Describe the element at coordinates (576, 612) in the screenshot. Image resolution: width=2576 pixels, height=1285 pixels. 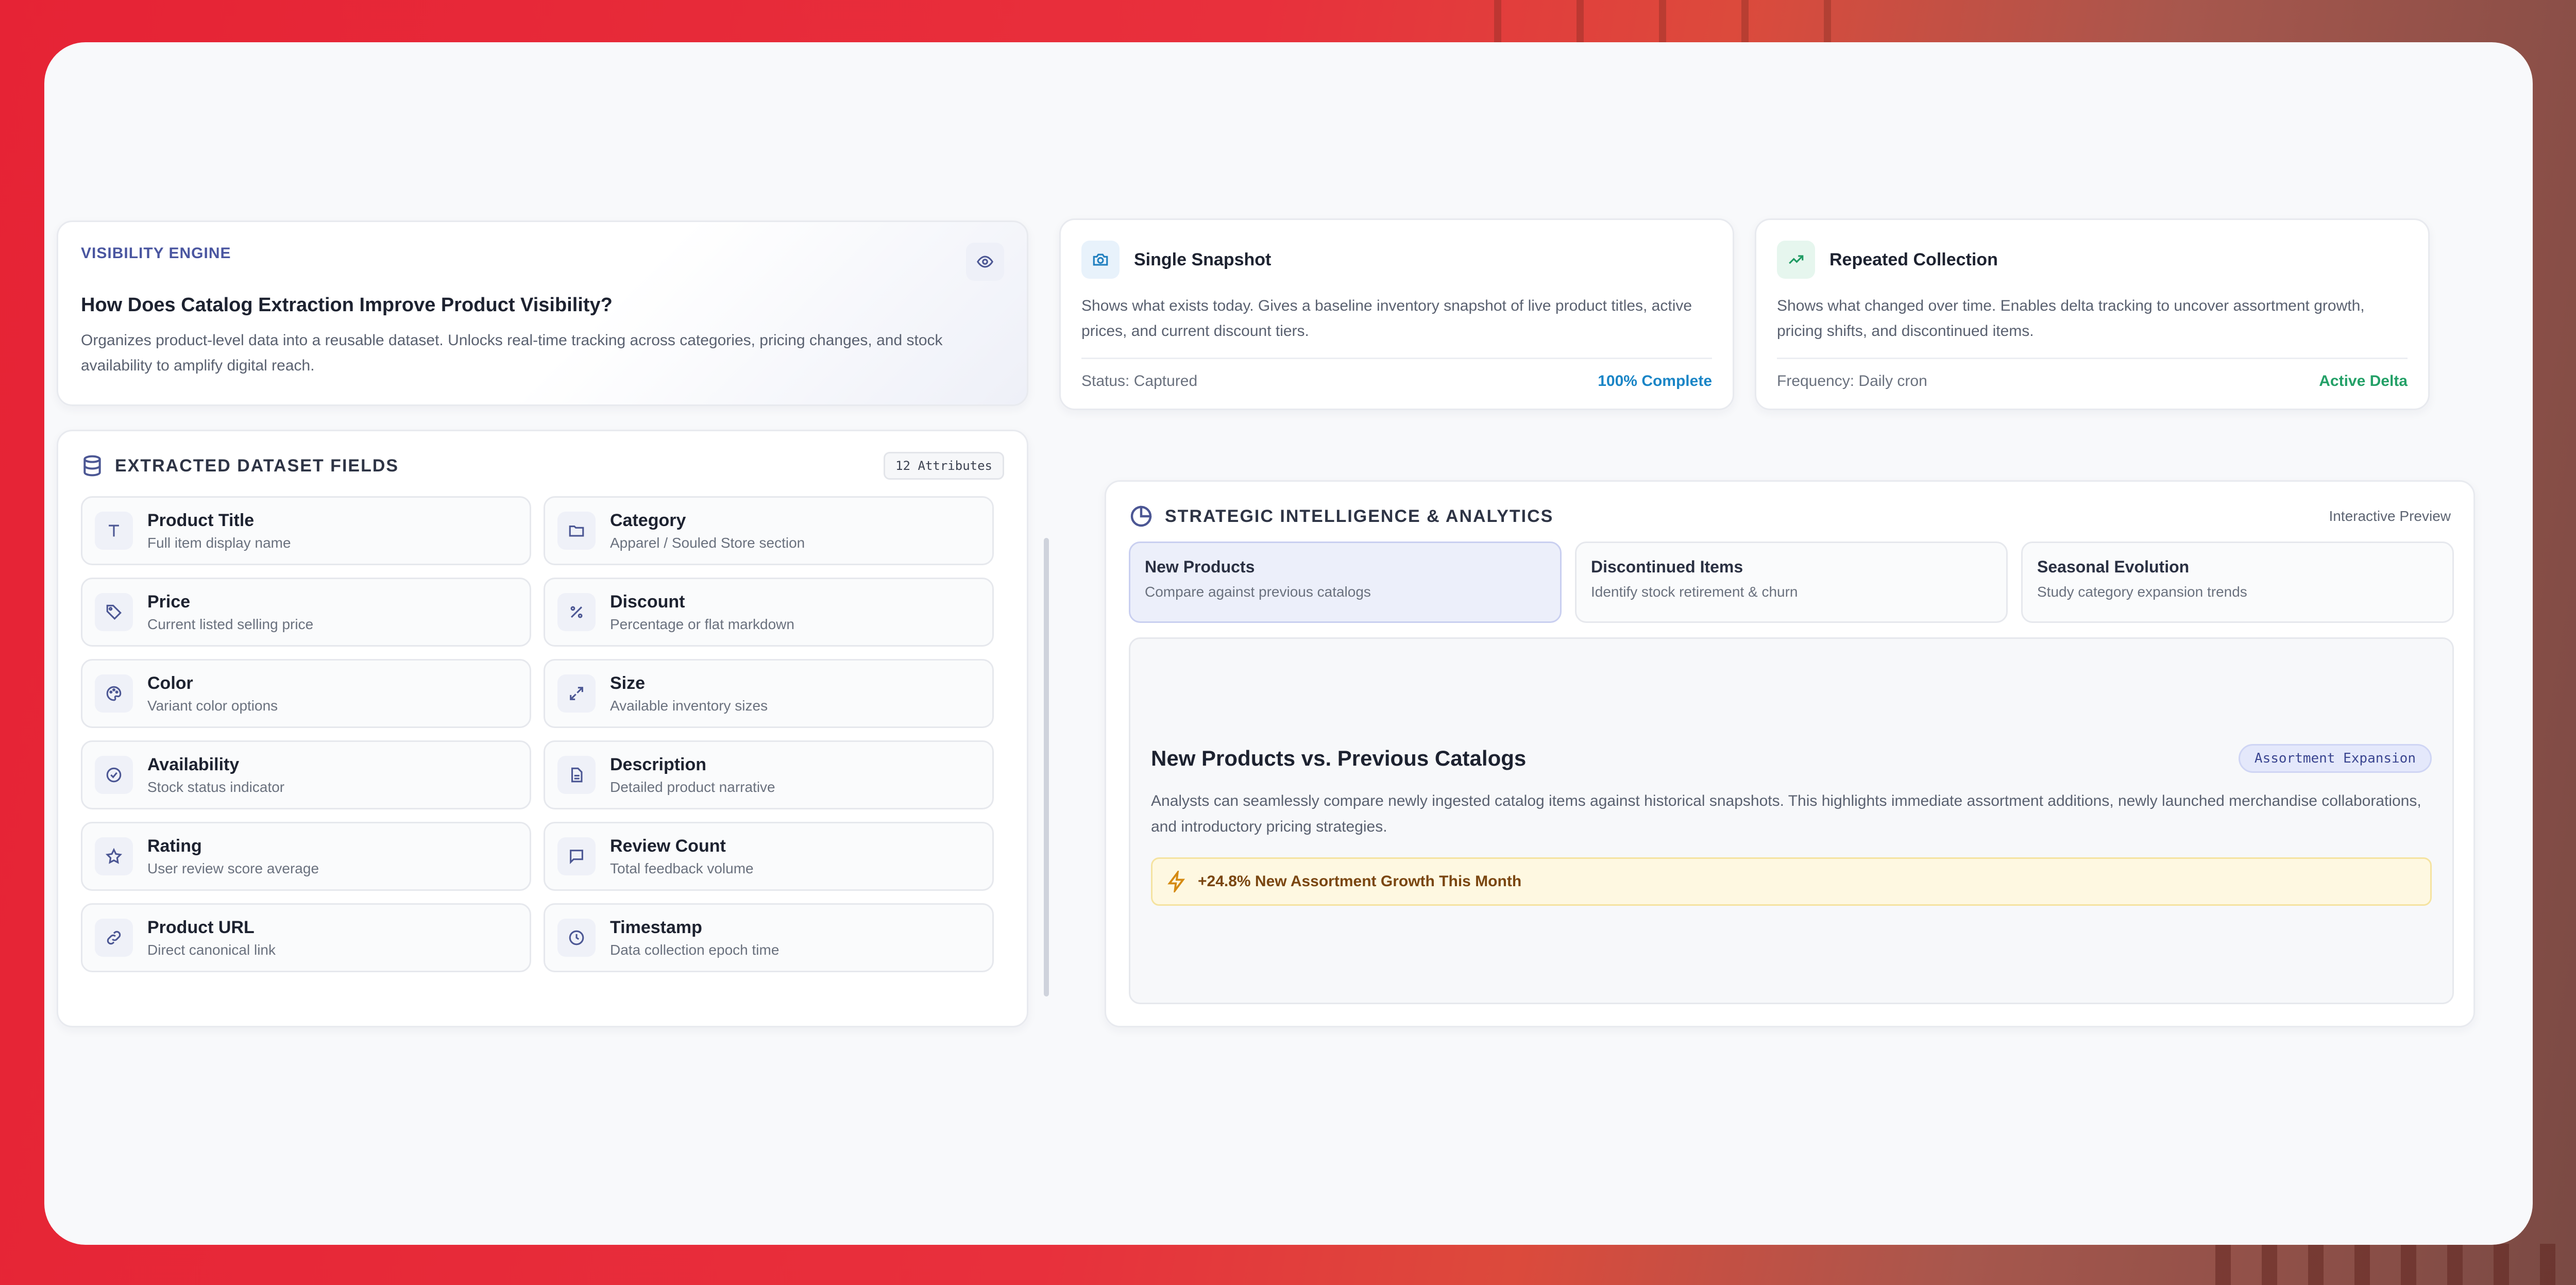
I see `percent-icon` at that location.